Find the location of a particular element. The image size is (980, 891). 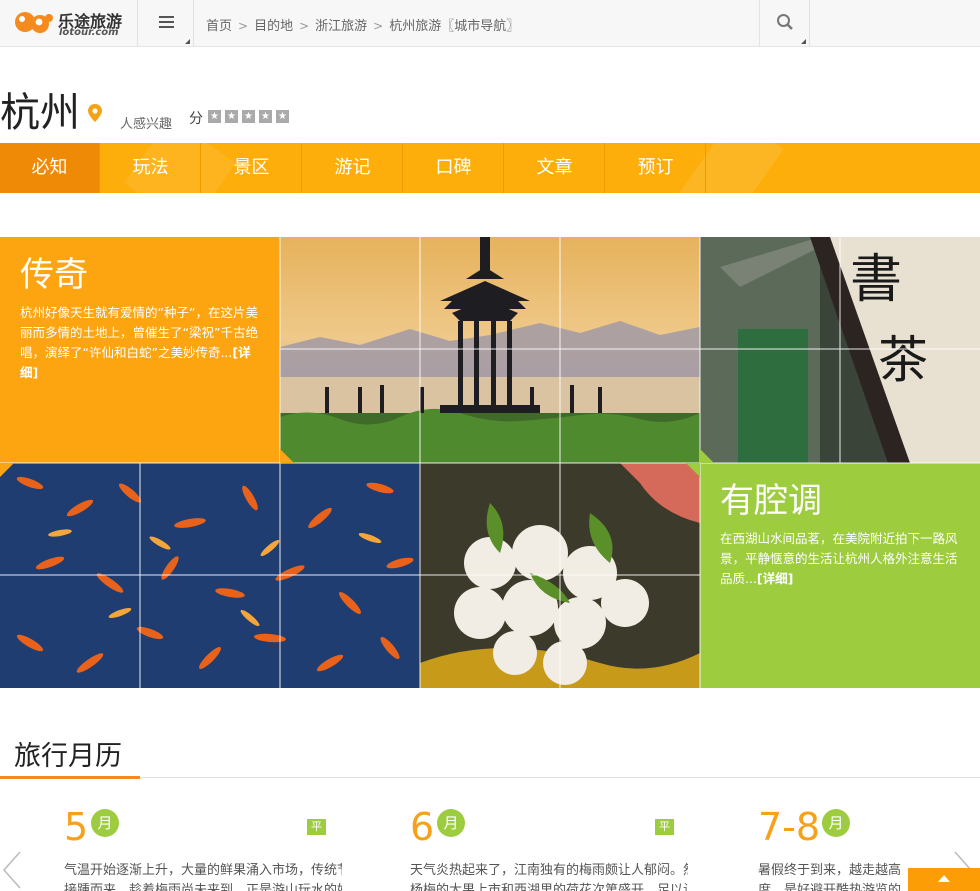

month-description: 暑假终于到来，越走越高 度，是好避开酷热游览的 is located at coordinates (830, 877).